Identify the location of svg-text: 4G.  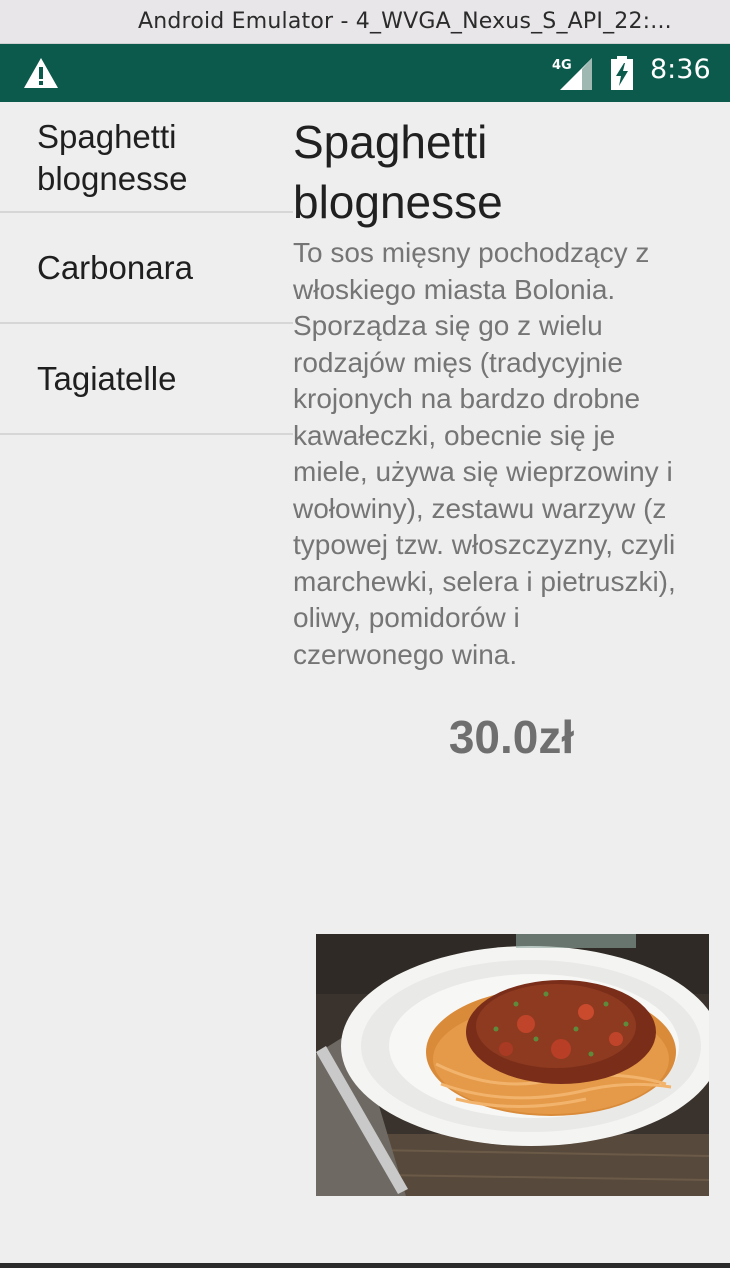
(562, 65).